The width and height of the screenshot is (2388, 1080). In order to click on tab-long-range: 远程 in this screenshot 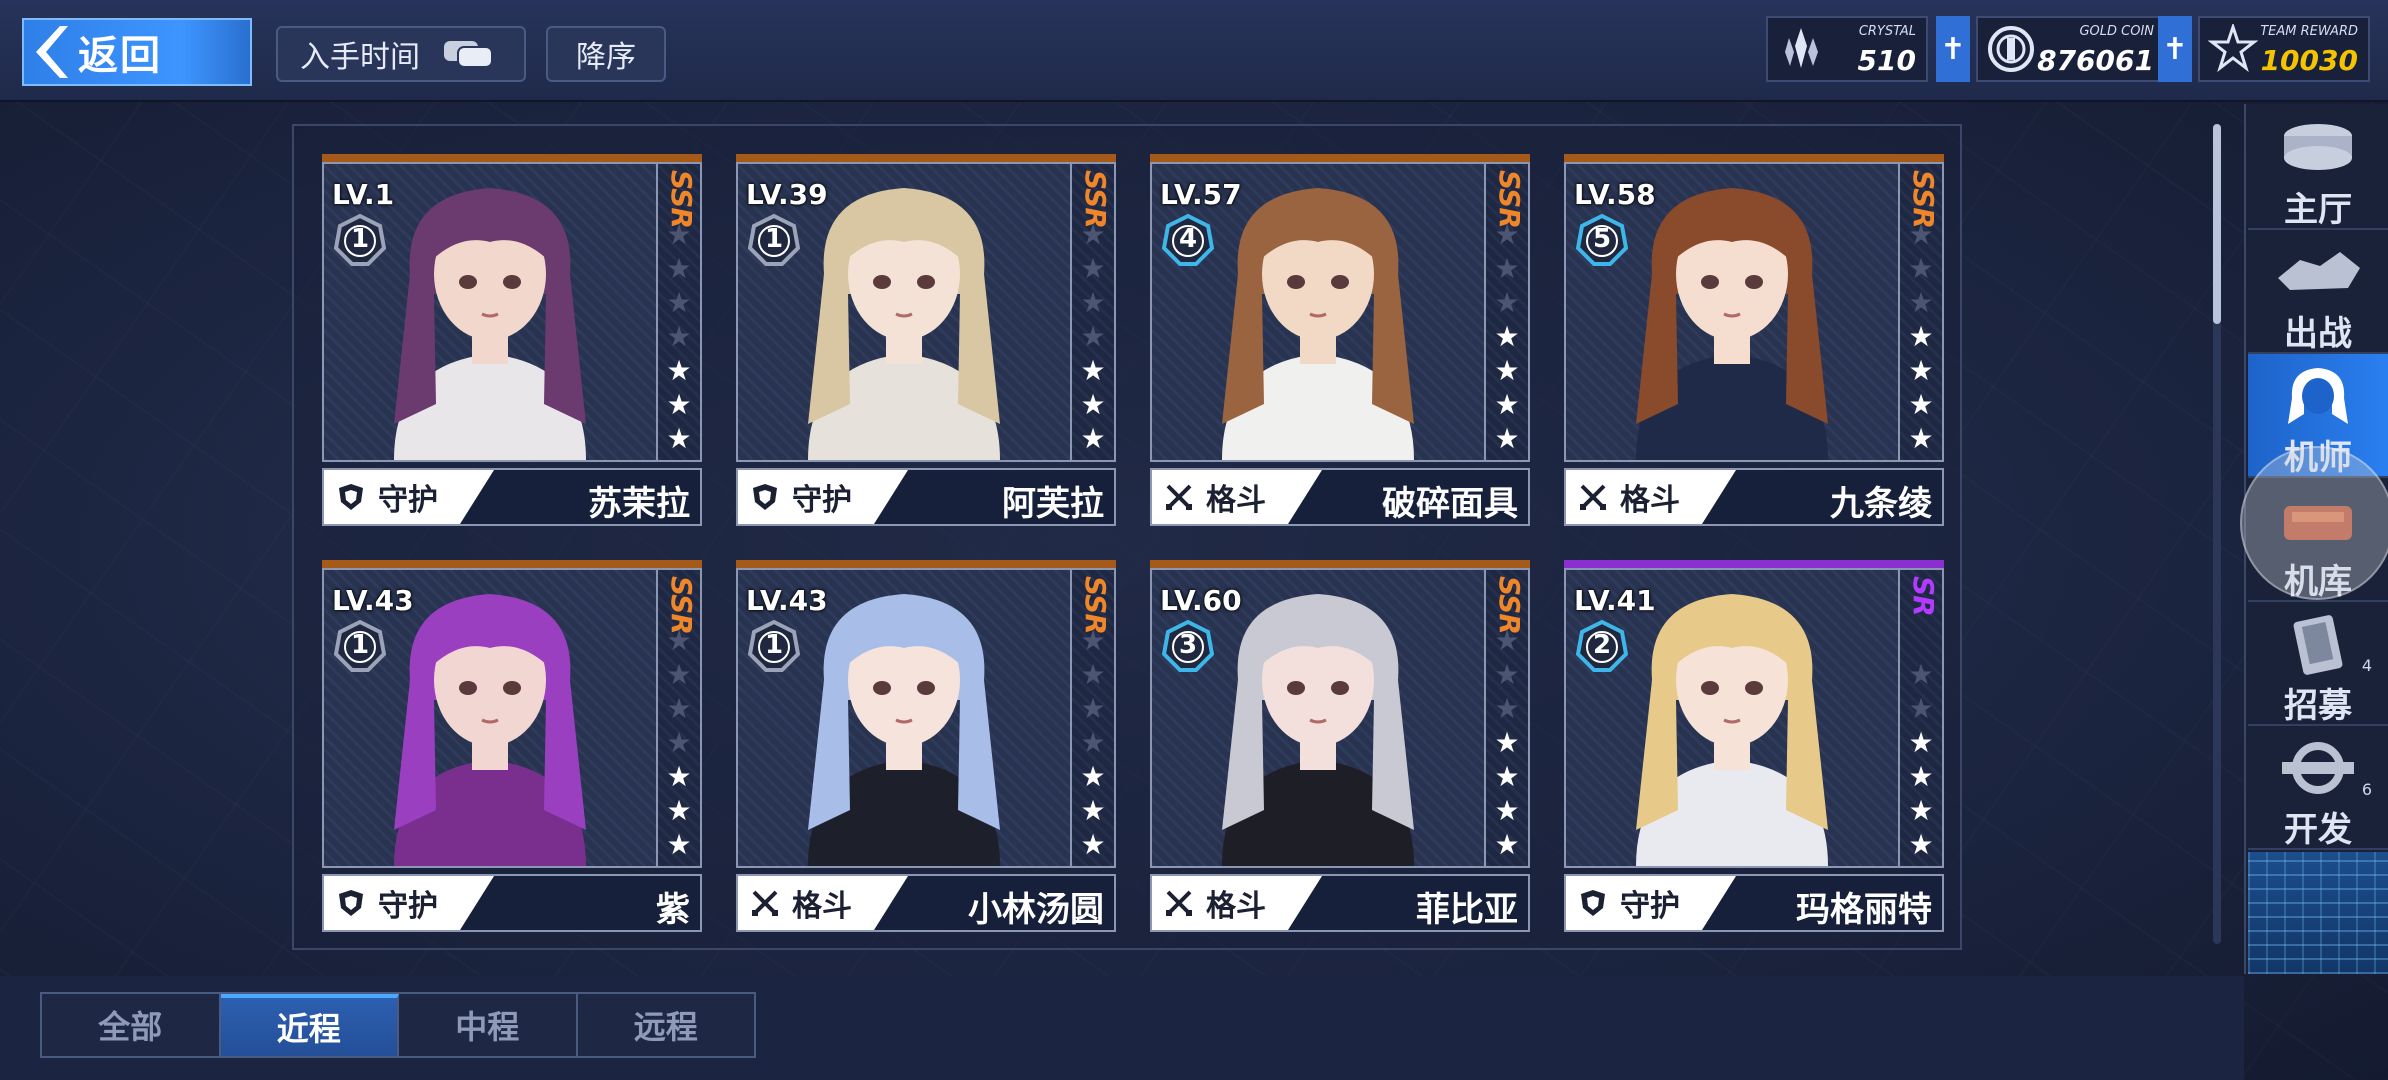, I will do `click(666, 1025)`.